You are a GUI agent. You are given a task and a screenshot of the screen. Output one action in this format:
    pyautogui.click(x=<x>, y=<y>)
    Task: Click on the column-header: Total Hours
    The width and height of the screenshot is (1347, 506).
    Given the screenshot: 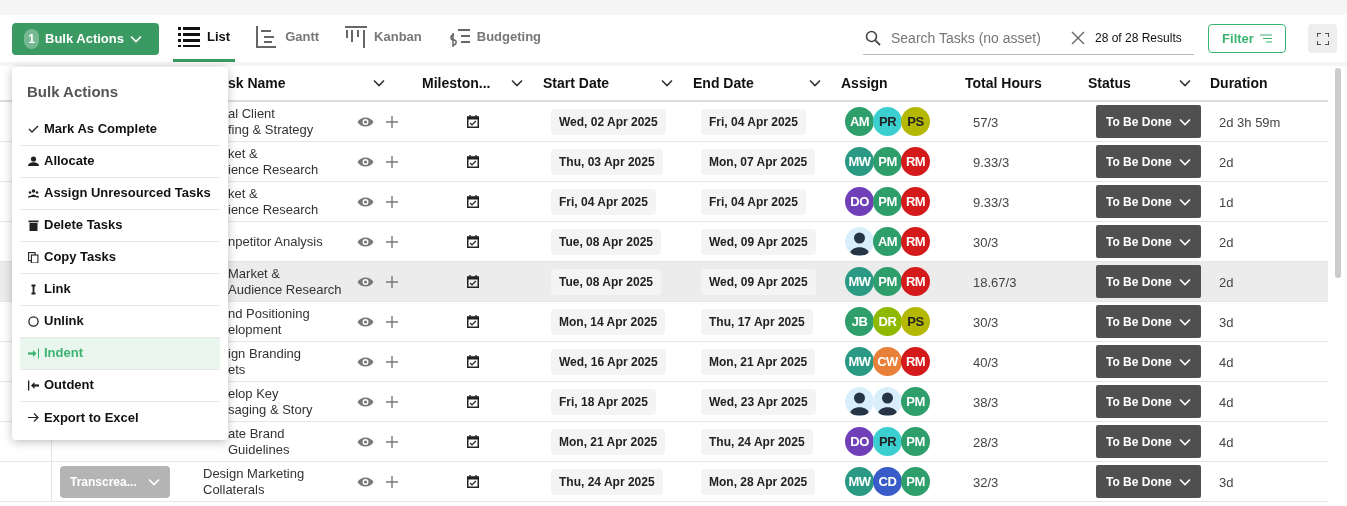 What is the action you would take?
    pyautogui.click(x=1003, y=83)
    